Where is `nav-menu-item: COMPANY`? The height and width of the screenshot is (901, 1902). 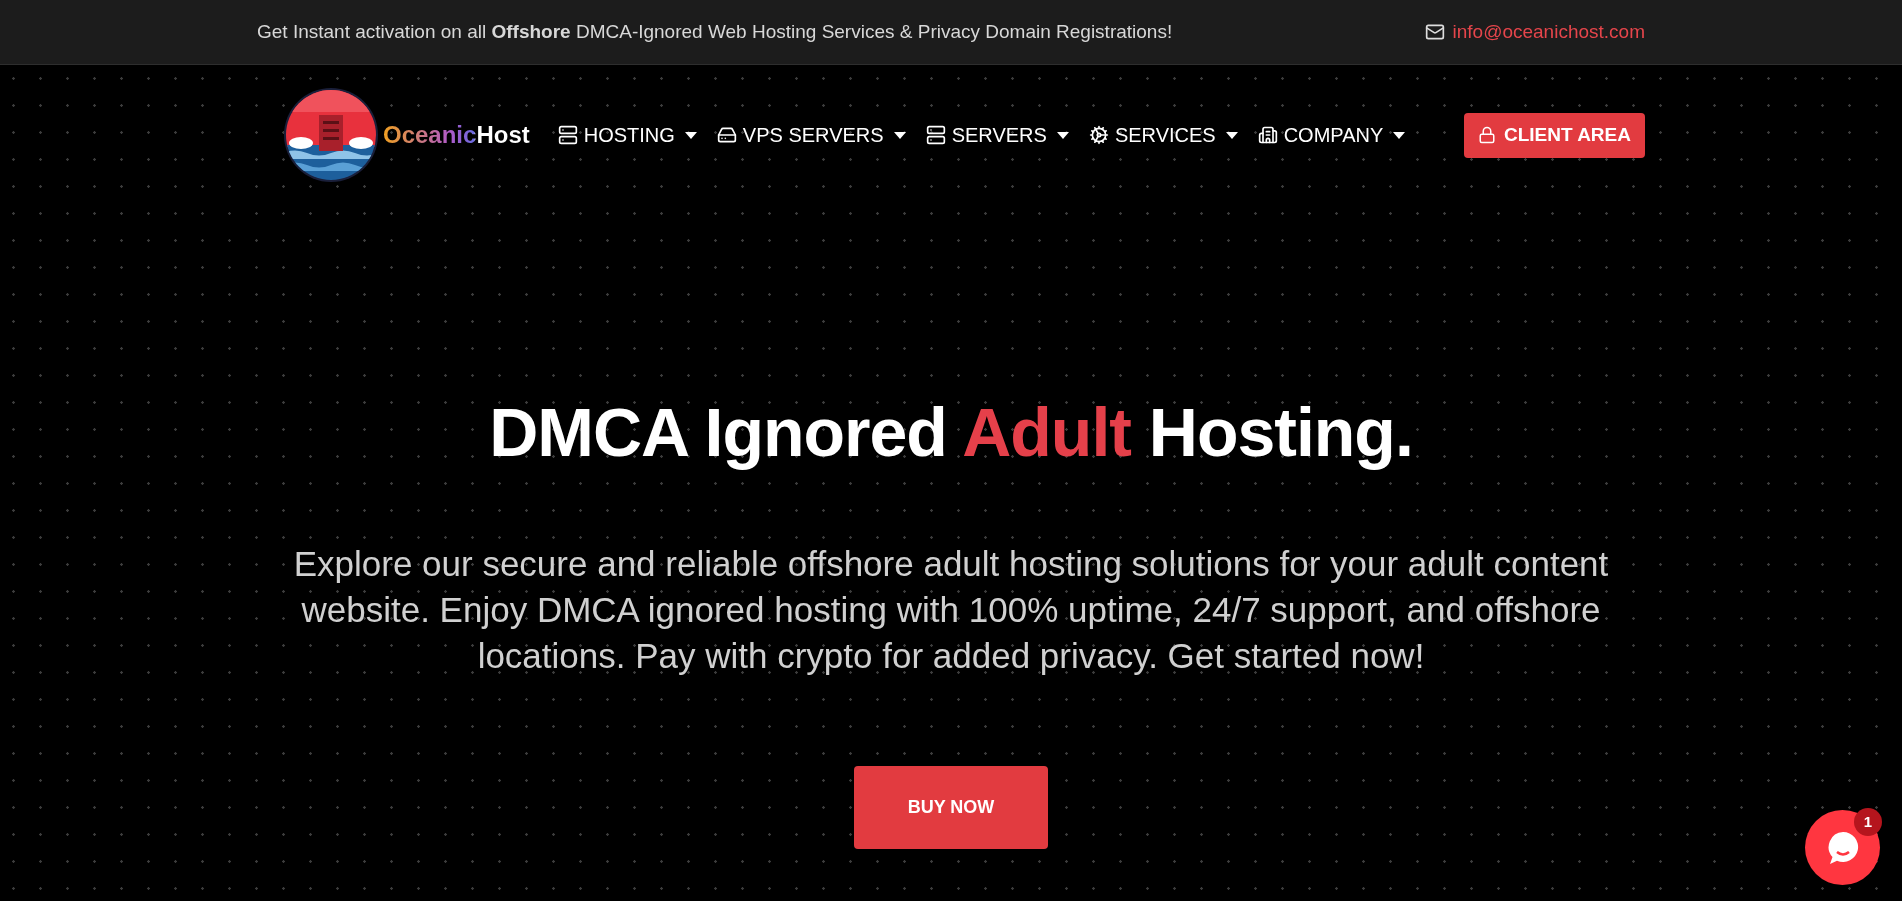 nav-menu-item: COMPANY is located at coordinates (1331, 135).